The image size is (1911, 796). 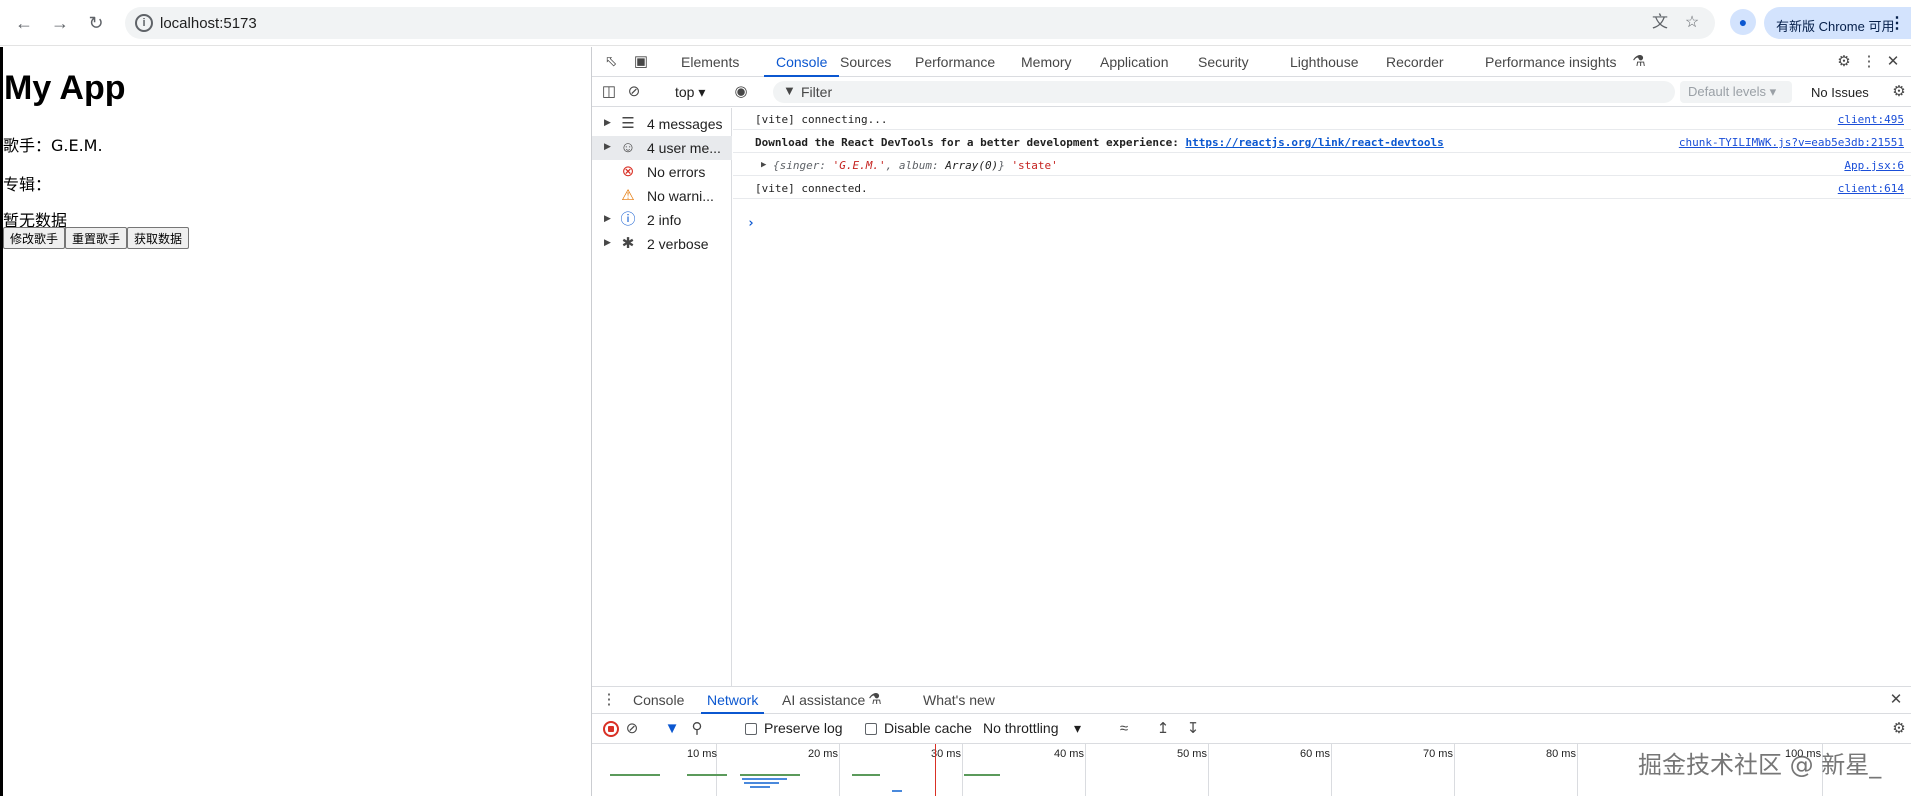 What do you see at coordinates (1844, 62) in the screenshot?
I see `settings-gear-icon: ⚙` at bounding box center [1844, 62].